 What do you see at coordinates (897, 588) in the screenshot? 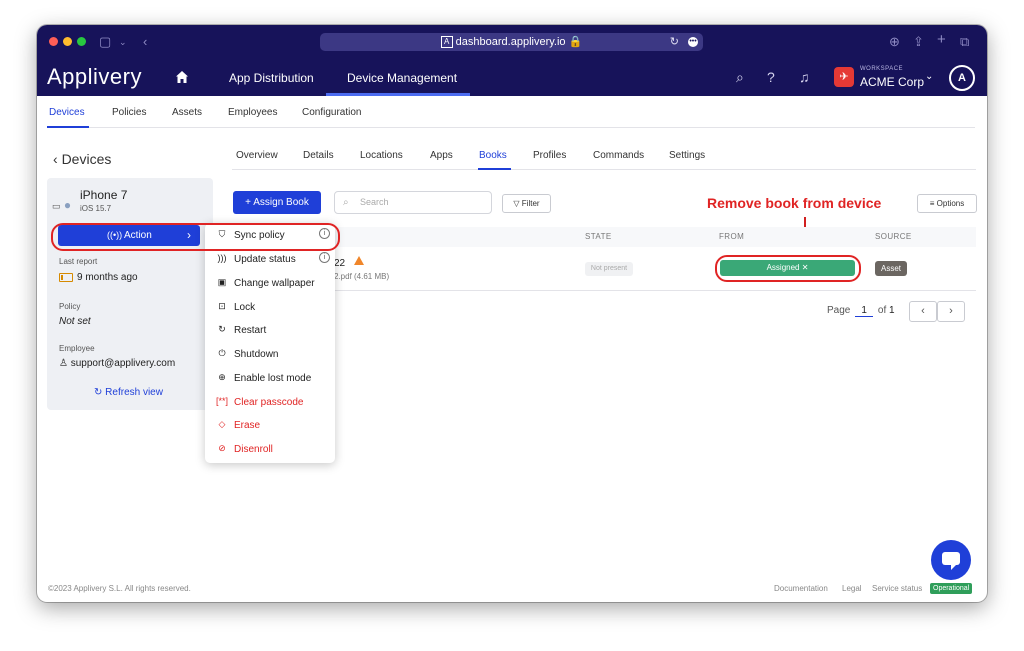
I see `footer-service-status-link: Service status` at bounding box center [897, 588].